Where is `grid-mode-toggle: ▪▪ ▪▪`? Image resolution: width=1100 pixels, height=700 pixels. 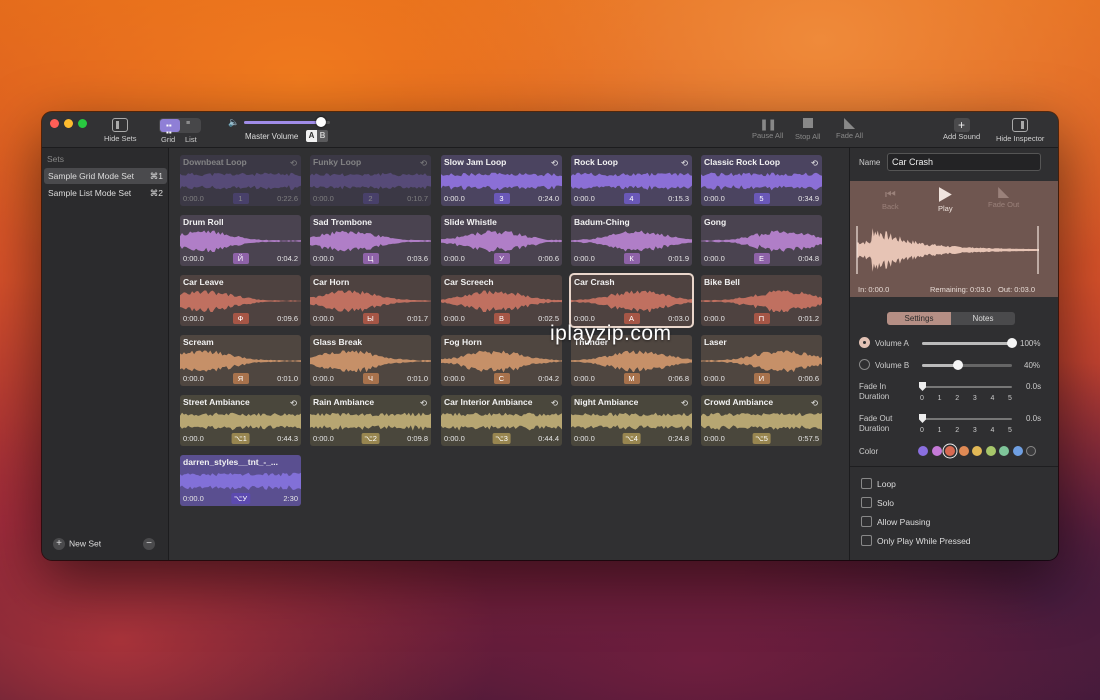
grid-mode-toggle: ▪▪ ▪▪ is located at coordinates (170, 128).